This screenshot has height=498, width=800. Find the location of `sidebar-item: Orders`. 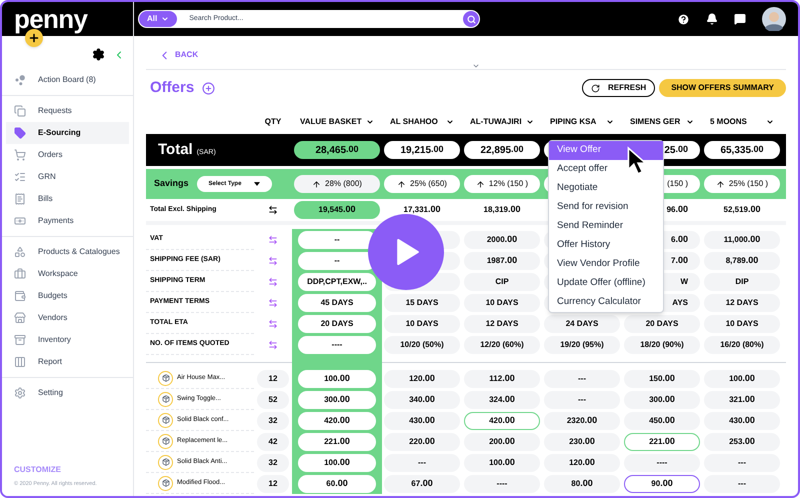

sidebar-item: Orders is located at coordinates (67, 155).